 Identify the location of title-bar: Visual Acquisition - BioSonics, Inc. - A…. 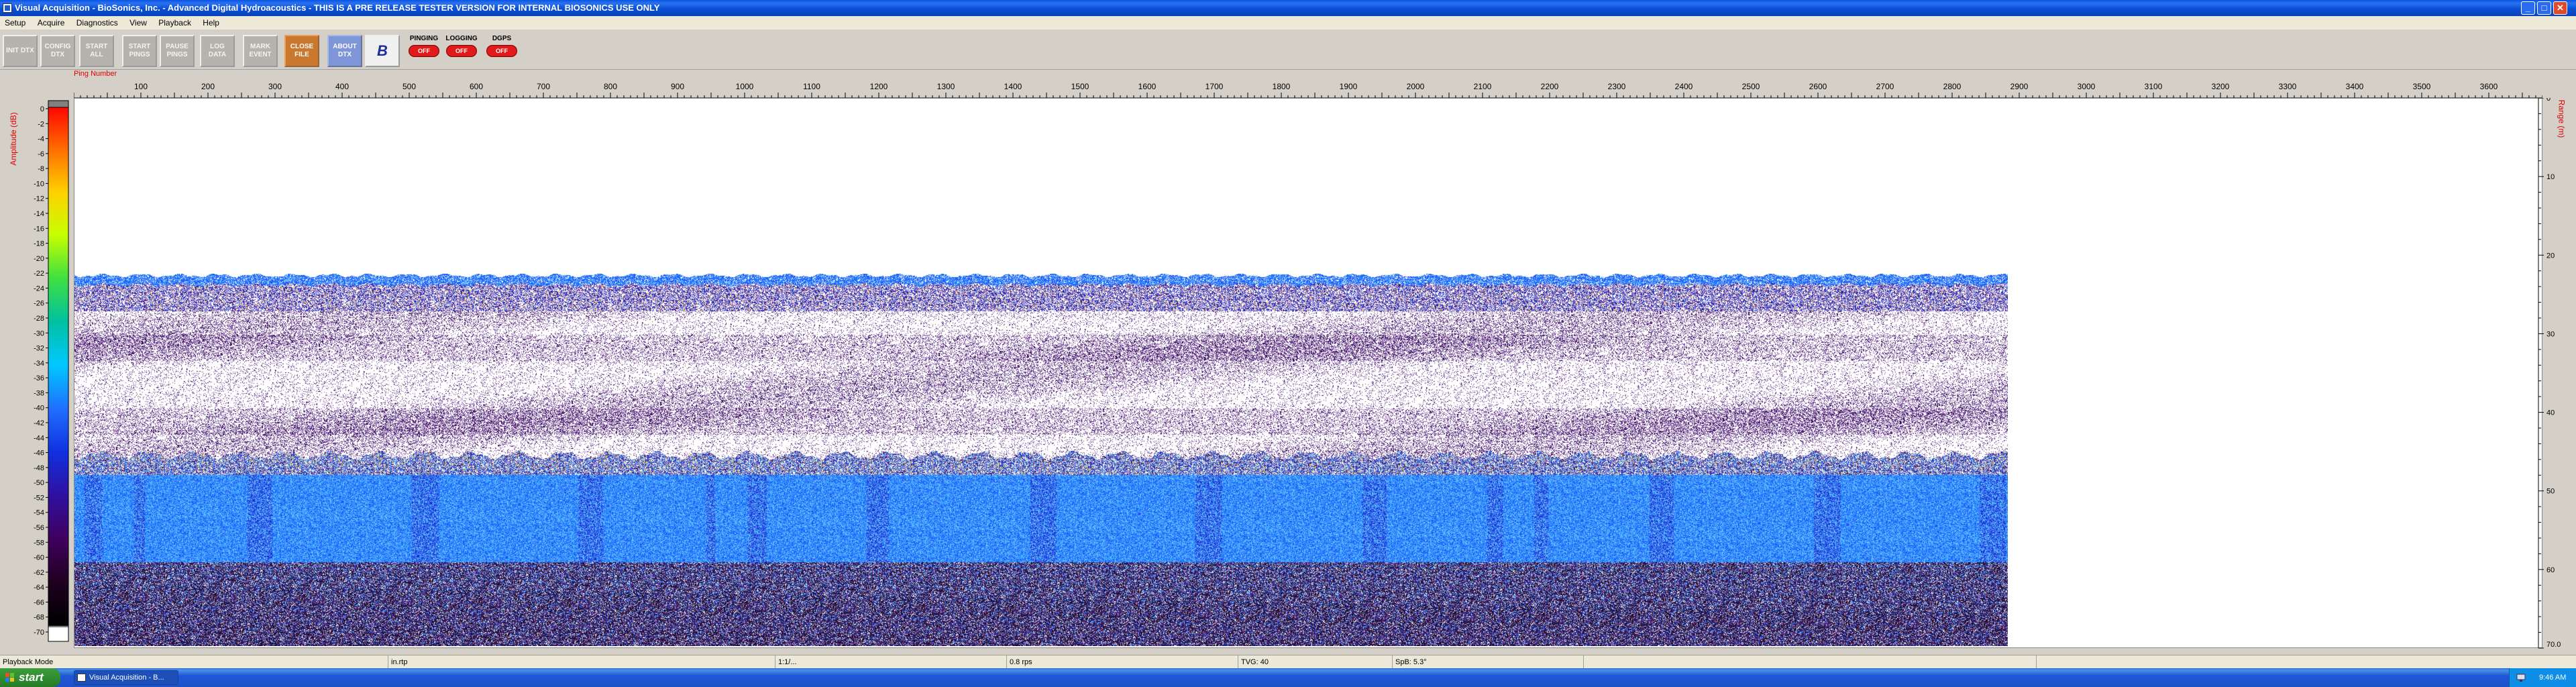
(1288, 8).